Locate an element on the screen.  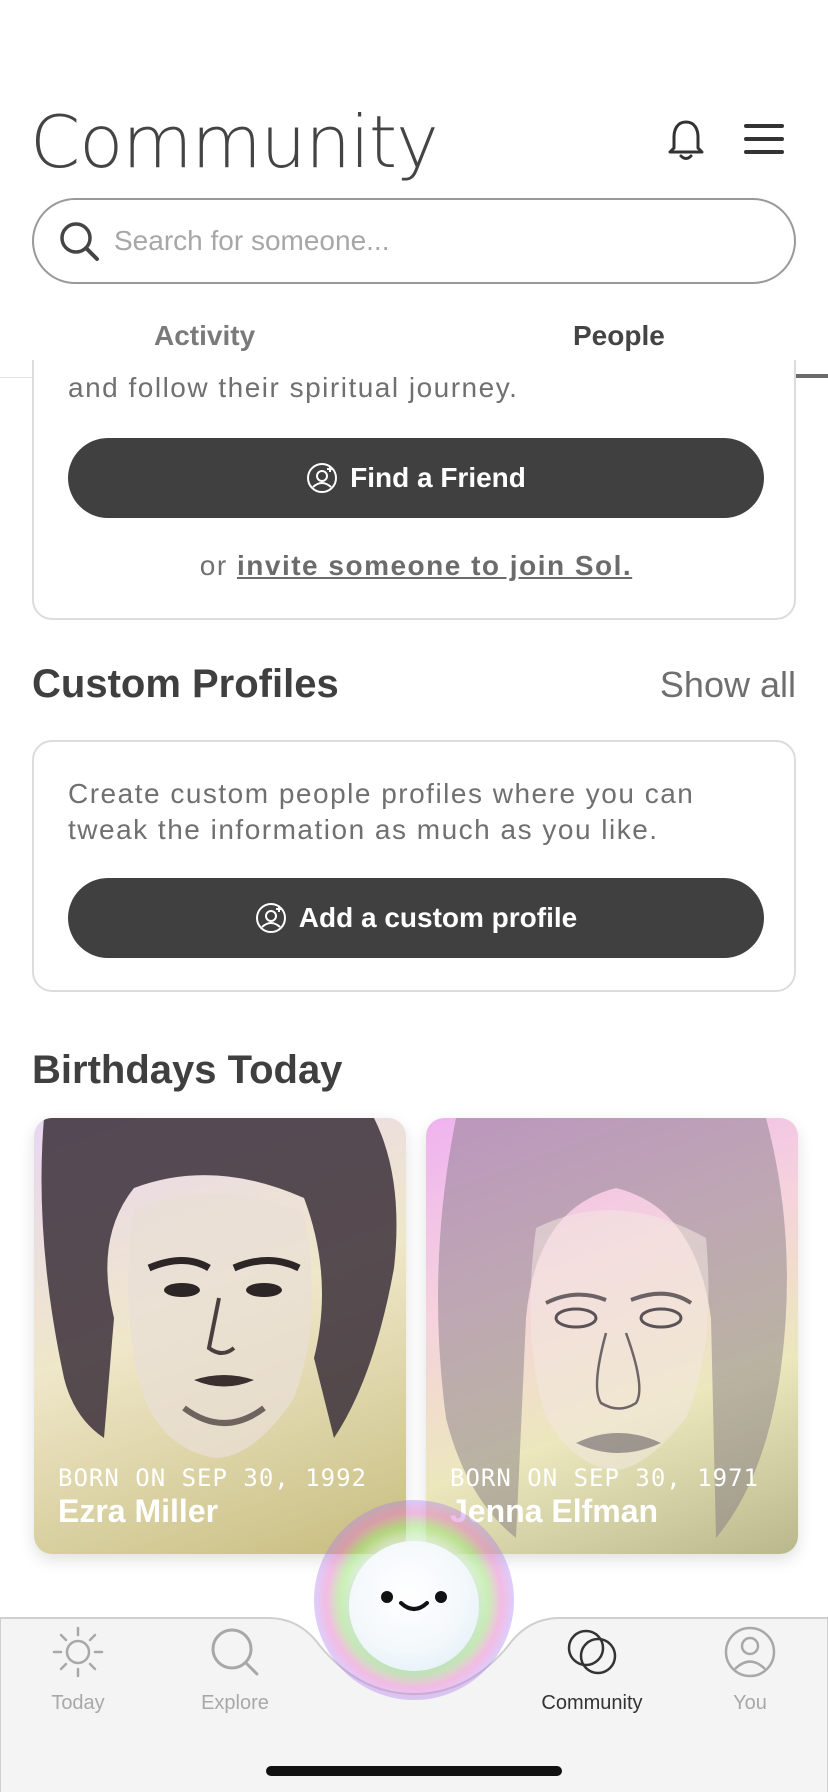
home-indicator is located at coordinates (414, 1771).